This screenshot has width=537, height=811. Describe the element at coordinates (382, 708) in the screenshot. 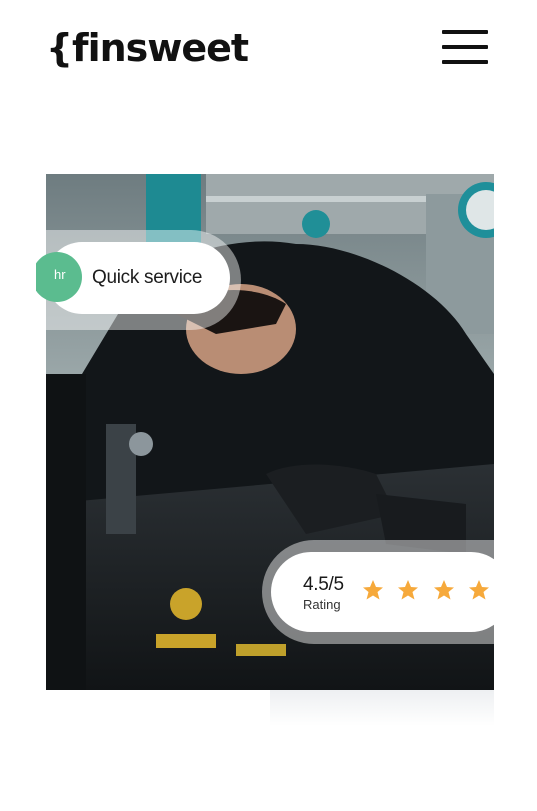

I see `hero-shadow` at that location.